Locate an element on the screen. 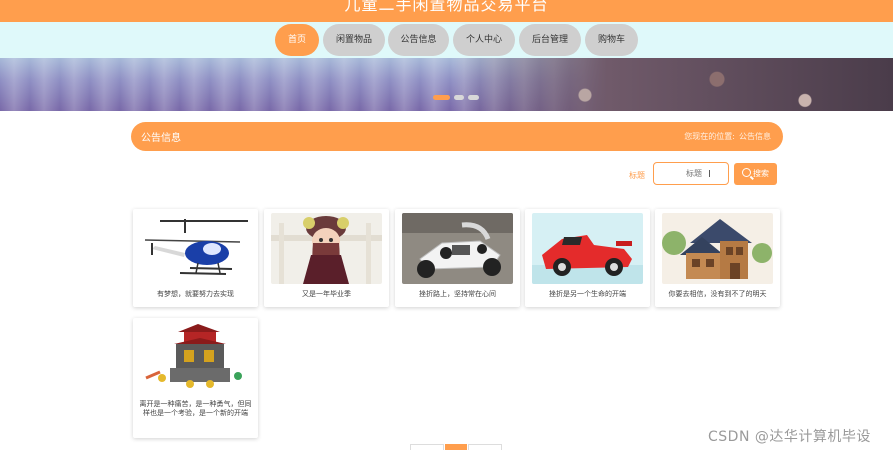 Image resolution: width=893 pixels, height=450 pixels. site-header: 儿童二手闲置物品交易平台 is located at coordinates (446, 11).